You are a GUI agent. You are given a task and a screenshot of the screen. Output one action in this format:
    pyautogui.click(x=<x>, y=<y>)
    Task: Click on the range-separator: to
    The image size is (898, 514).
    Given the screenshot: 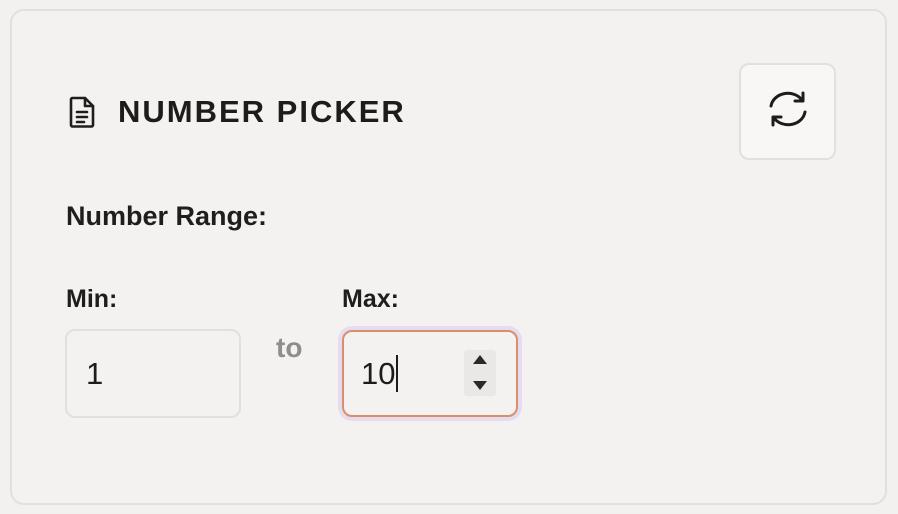 What is the action you would take?
    pyautogui.click(x=289, y=347)
    